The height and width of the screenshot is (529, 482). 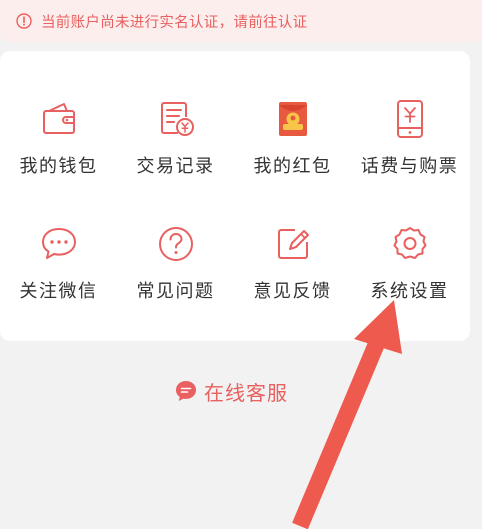 I want to click on question-icon, so click(x=176, y=244).